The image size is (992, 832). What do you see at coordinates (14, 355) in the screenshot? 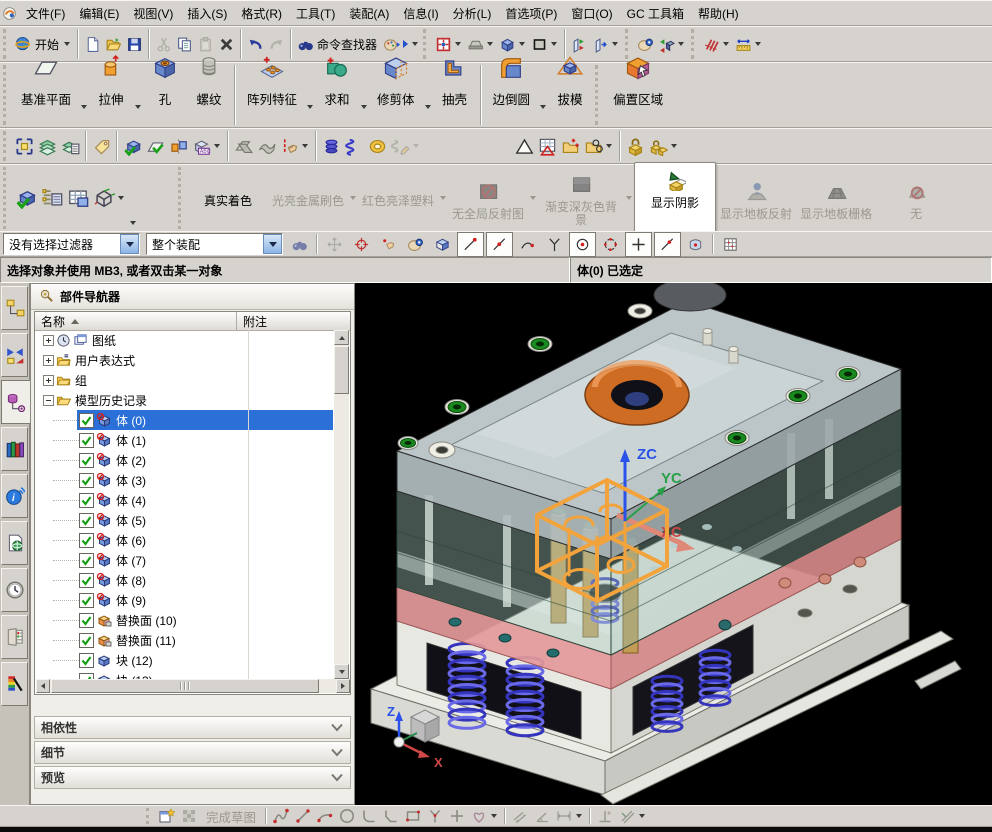
I see `constraint-navigator-tab` at bounding box center [14, 355].